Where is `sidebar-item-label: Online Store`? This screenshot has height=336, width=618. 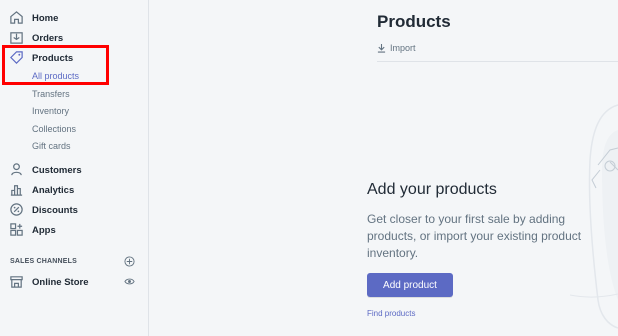 sidebar-item-label: Online Store is located at coordinates (60, 282).